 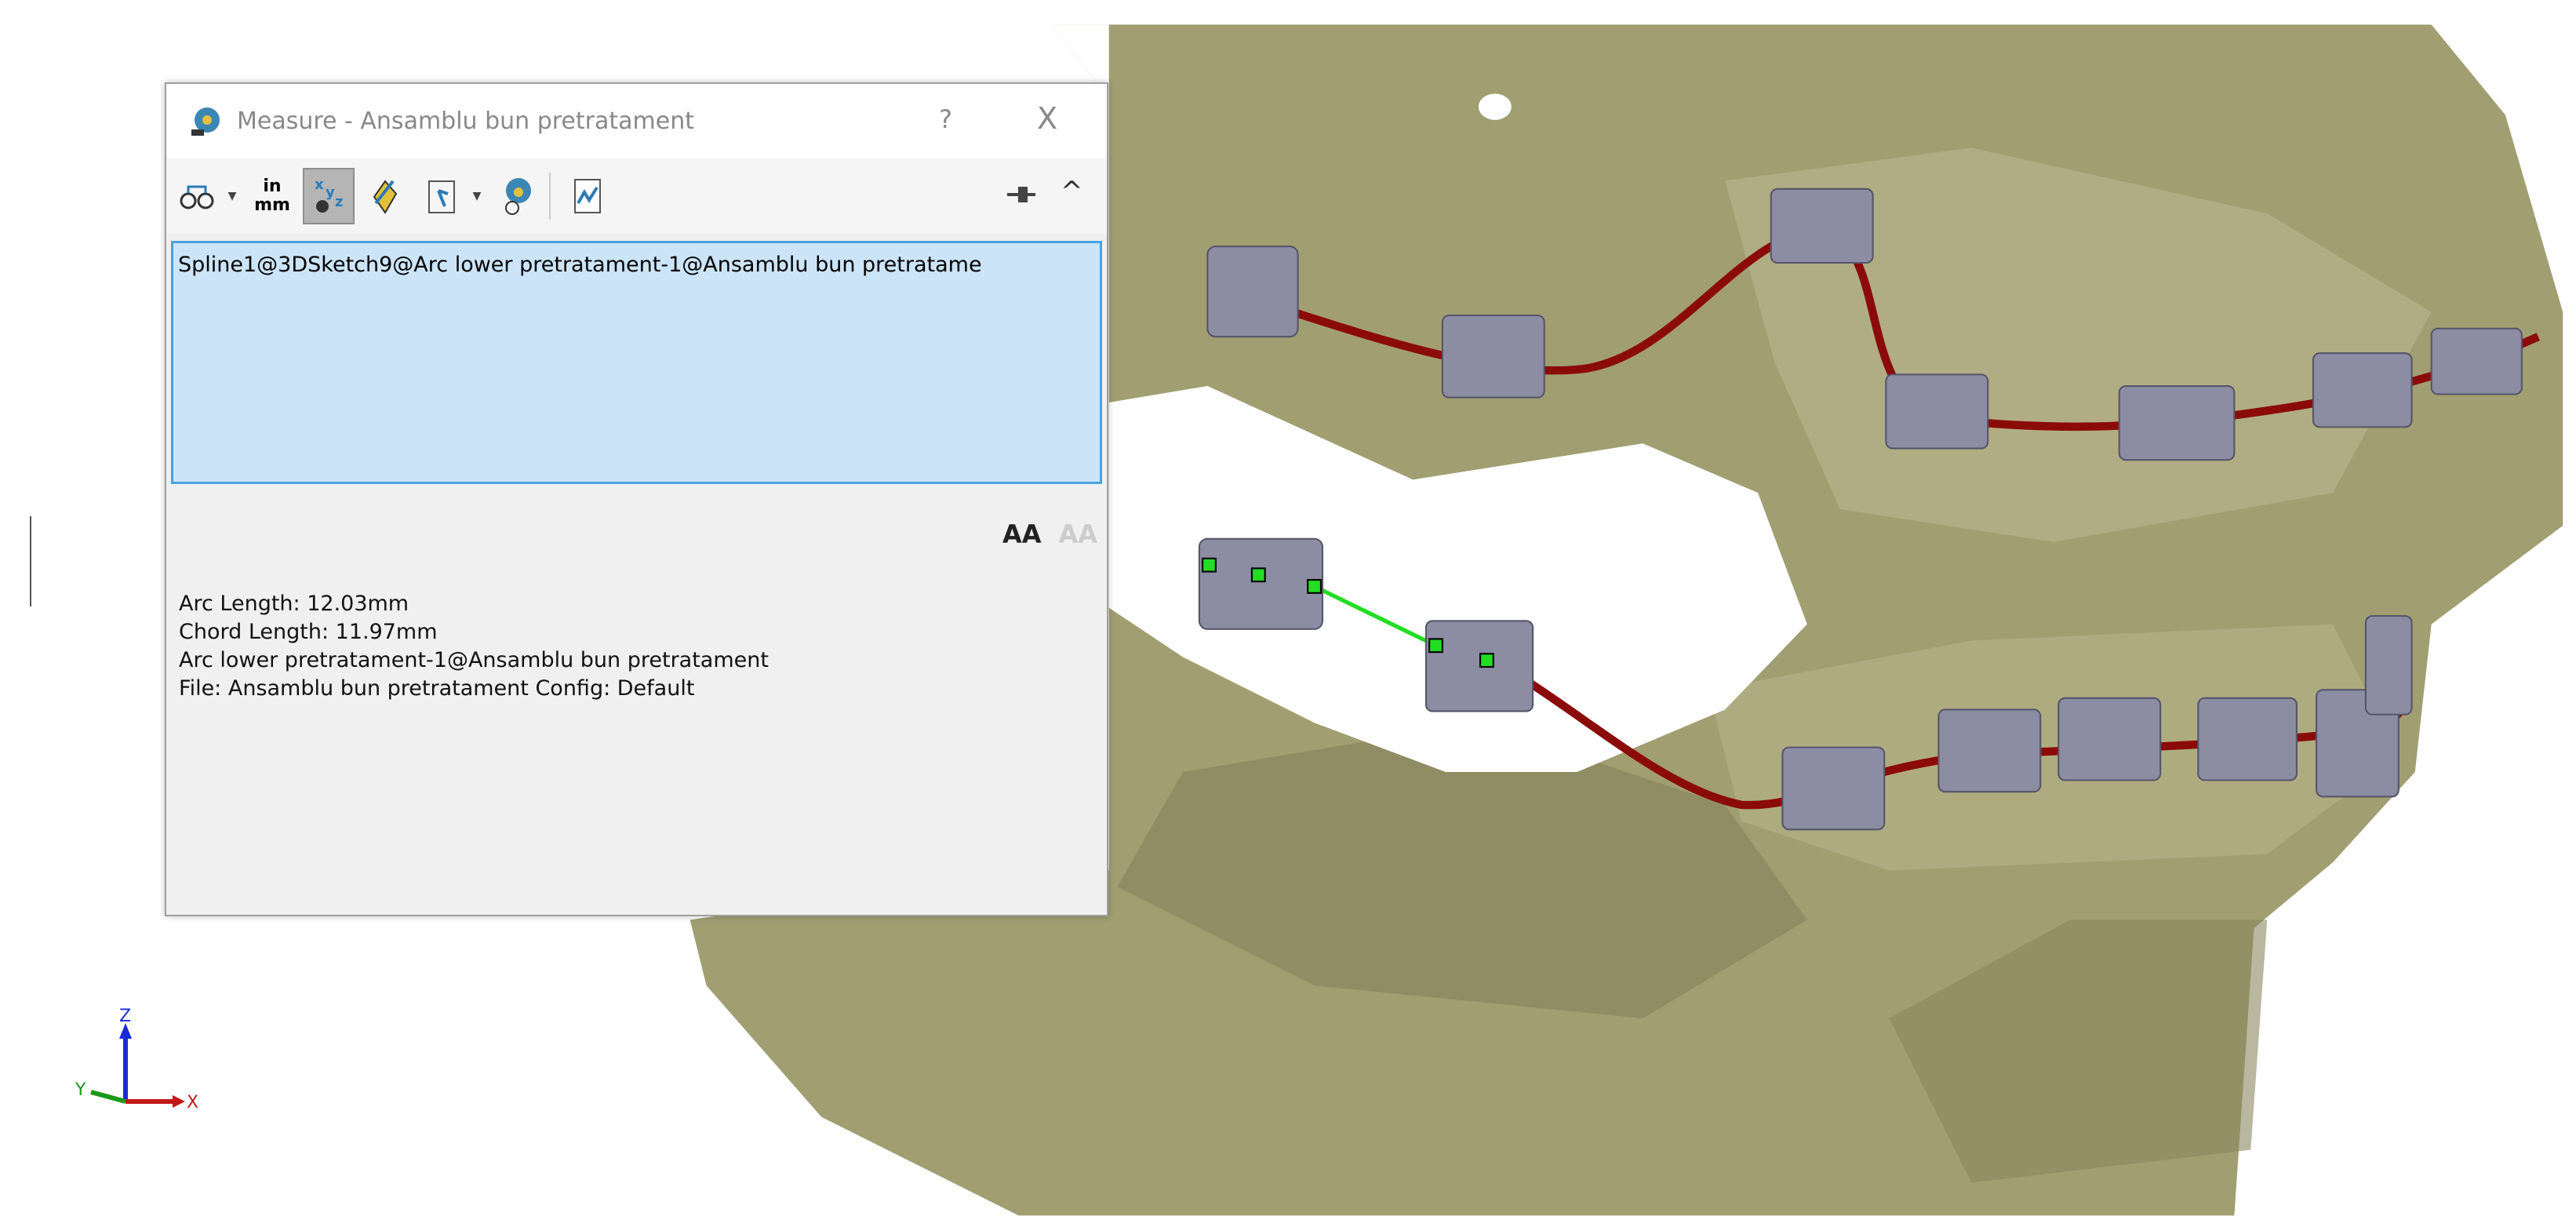 What do you see at coordinates (108, 1097) in the screenshot?
I see `y-axis` at bounding box center [108, 1097].